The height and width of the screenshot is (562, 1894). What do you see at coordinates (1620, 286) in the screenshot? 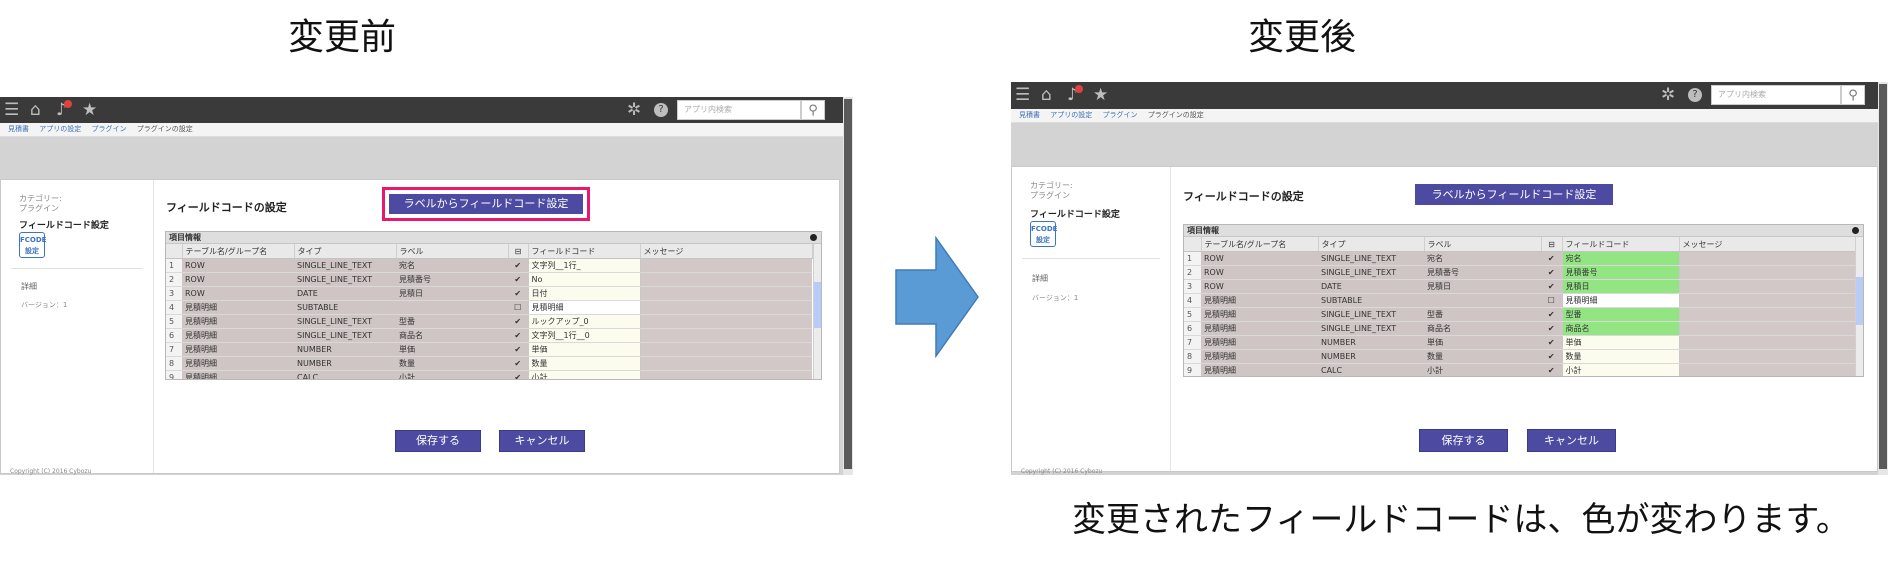
I see `field-code-cell: 見積日` at bounding box center [1620, 286].